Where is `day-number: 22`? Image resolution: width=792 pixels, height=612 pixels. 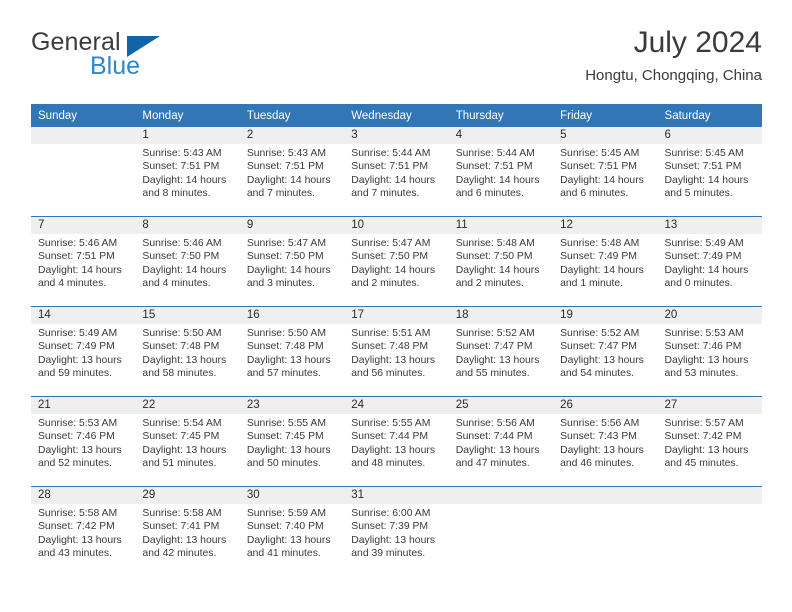
day-number: 22 is located at coordinates (187, 405).